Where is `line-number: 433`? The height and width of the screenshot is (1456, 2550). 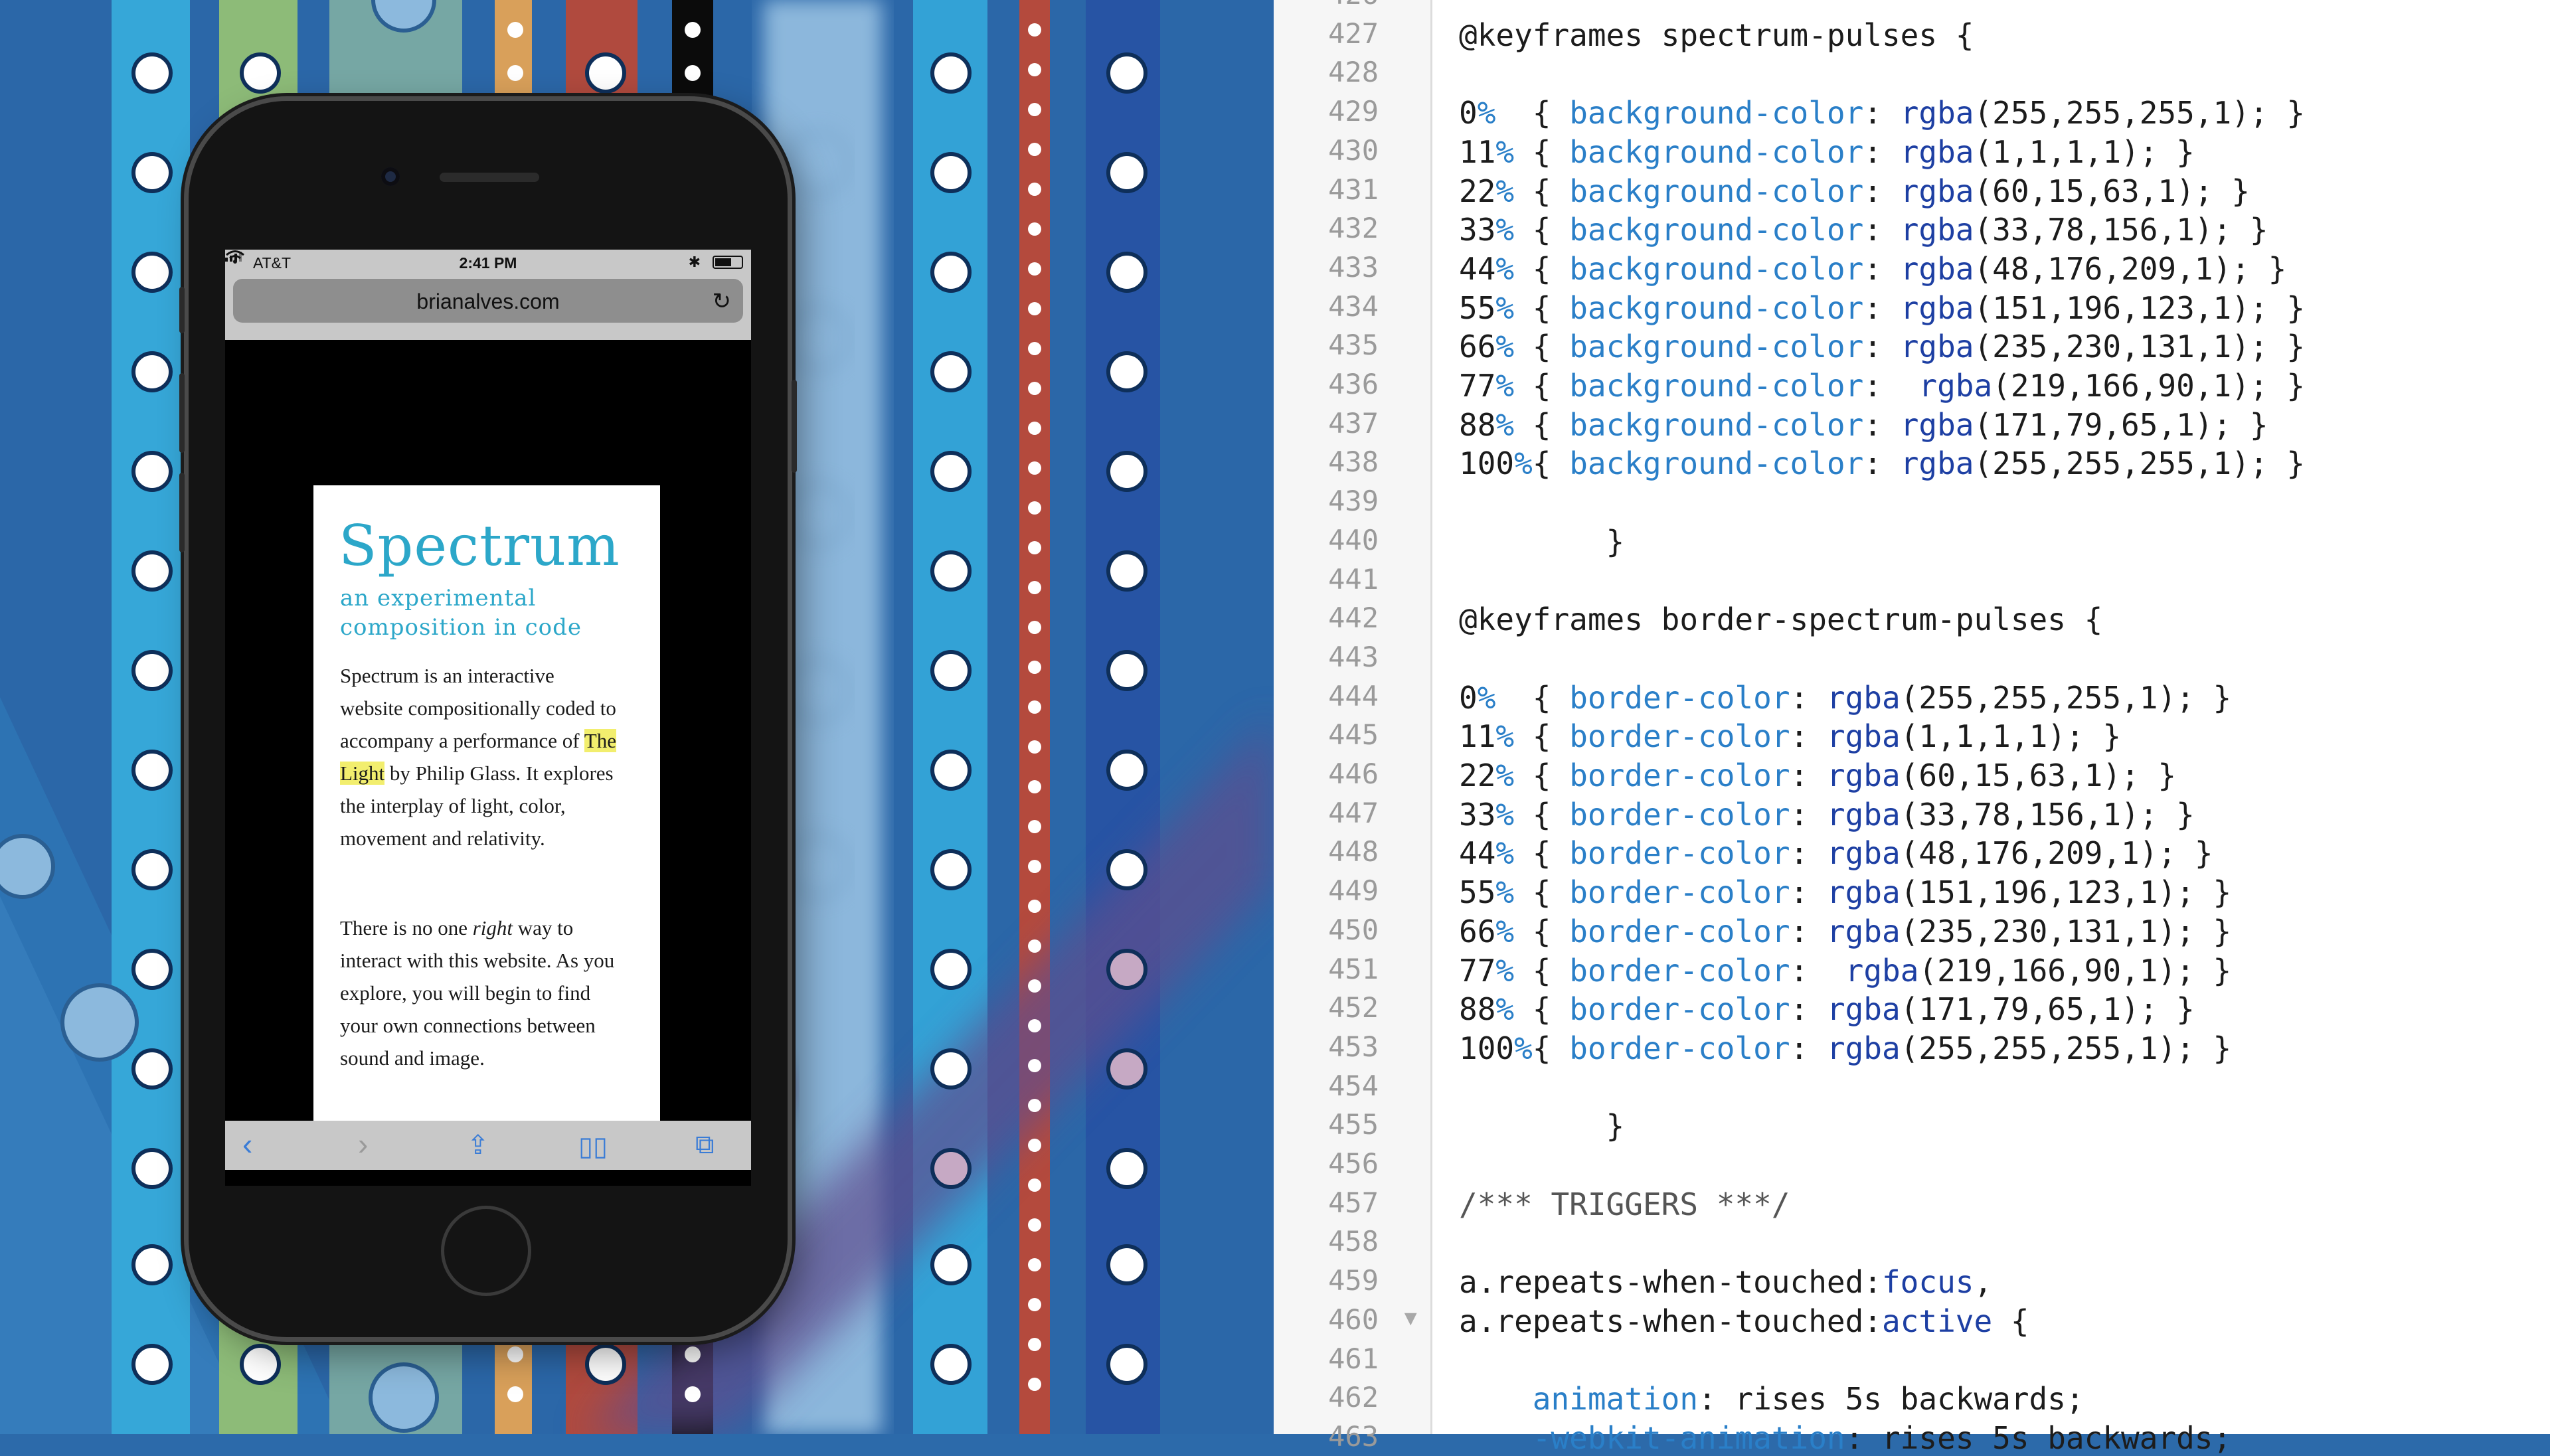 line-number: 433 is located at coordinates (1353, 266).